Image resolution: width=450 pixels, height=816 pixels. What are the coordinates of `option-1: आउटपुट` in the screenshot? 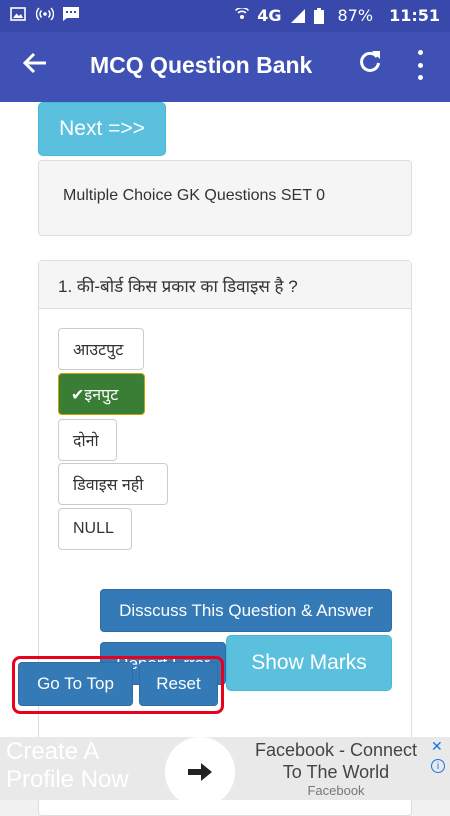 It's located at (101, 349).